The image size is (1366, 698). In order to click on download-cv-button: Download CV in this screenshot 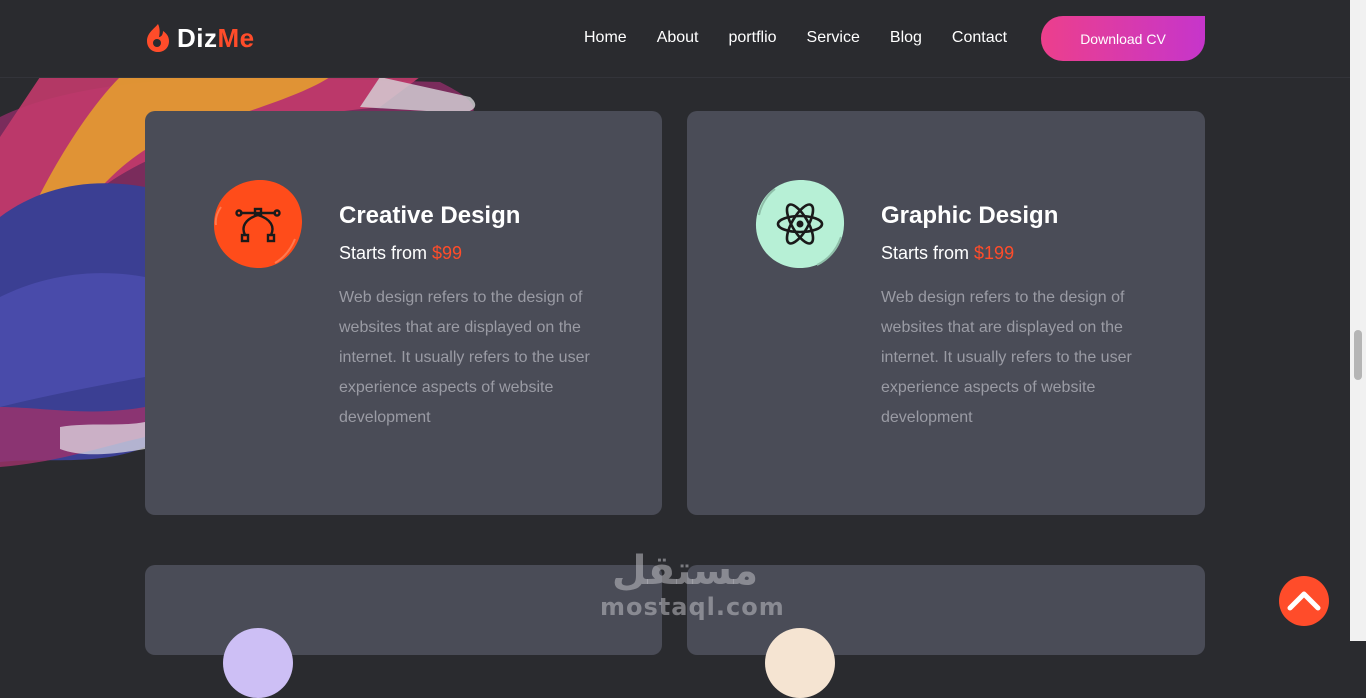, I will do `click(1123, 38)`.